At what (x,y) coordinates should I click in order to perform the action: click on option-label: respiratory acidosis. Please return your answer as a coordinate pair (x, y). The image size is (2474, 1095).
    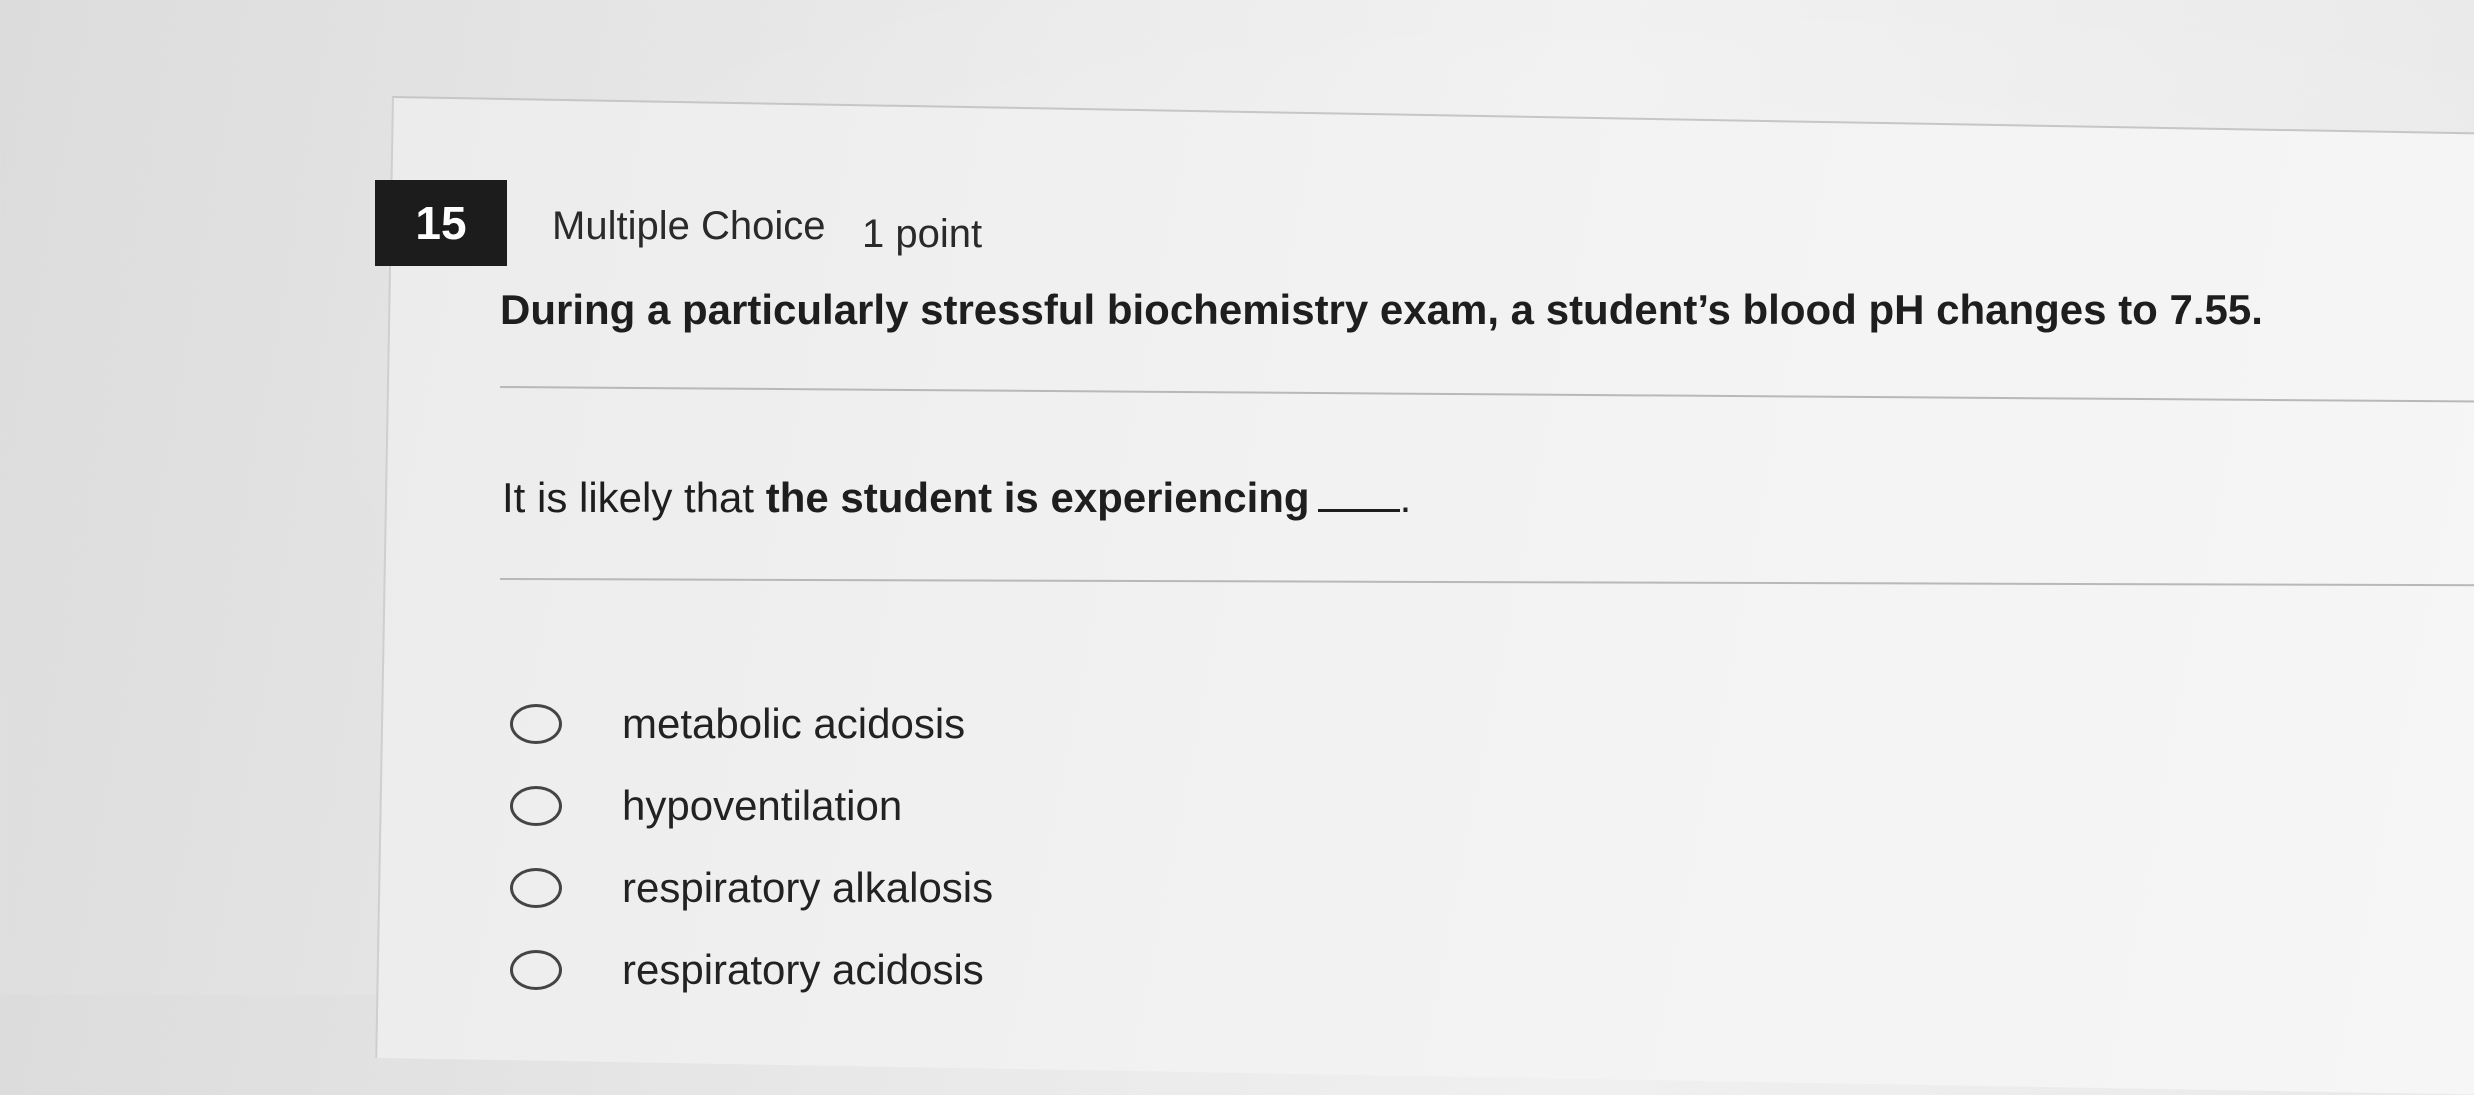
    Looking at the image, I should click on (803, 969).